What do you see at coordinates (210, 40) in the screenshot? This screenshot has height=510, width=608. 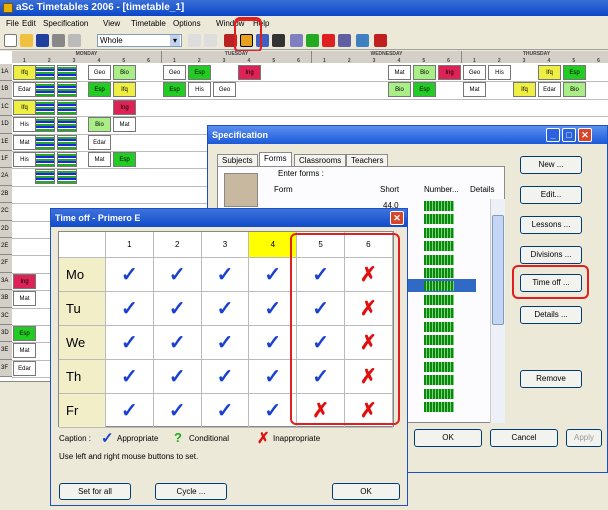 I see `redo-icon` at bounding box center [210, 40].